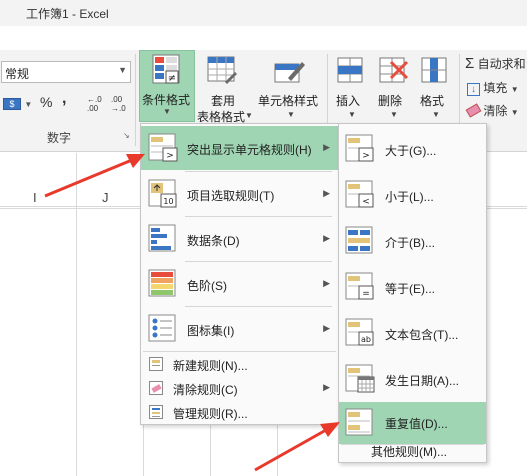 The width and height of the screenshot is (527, 476). What do you see at coordinates (94, 176) in the screenshot?
I see `annotation-arrow-to-highlight-rules` at bounding box center [94, 176].